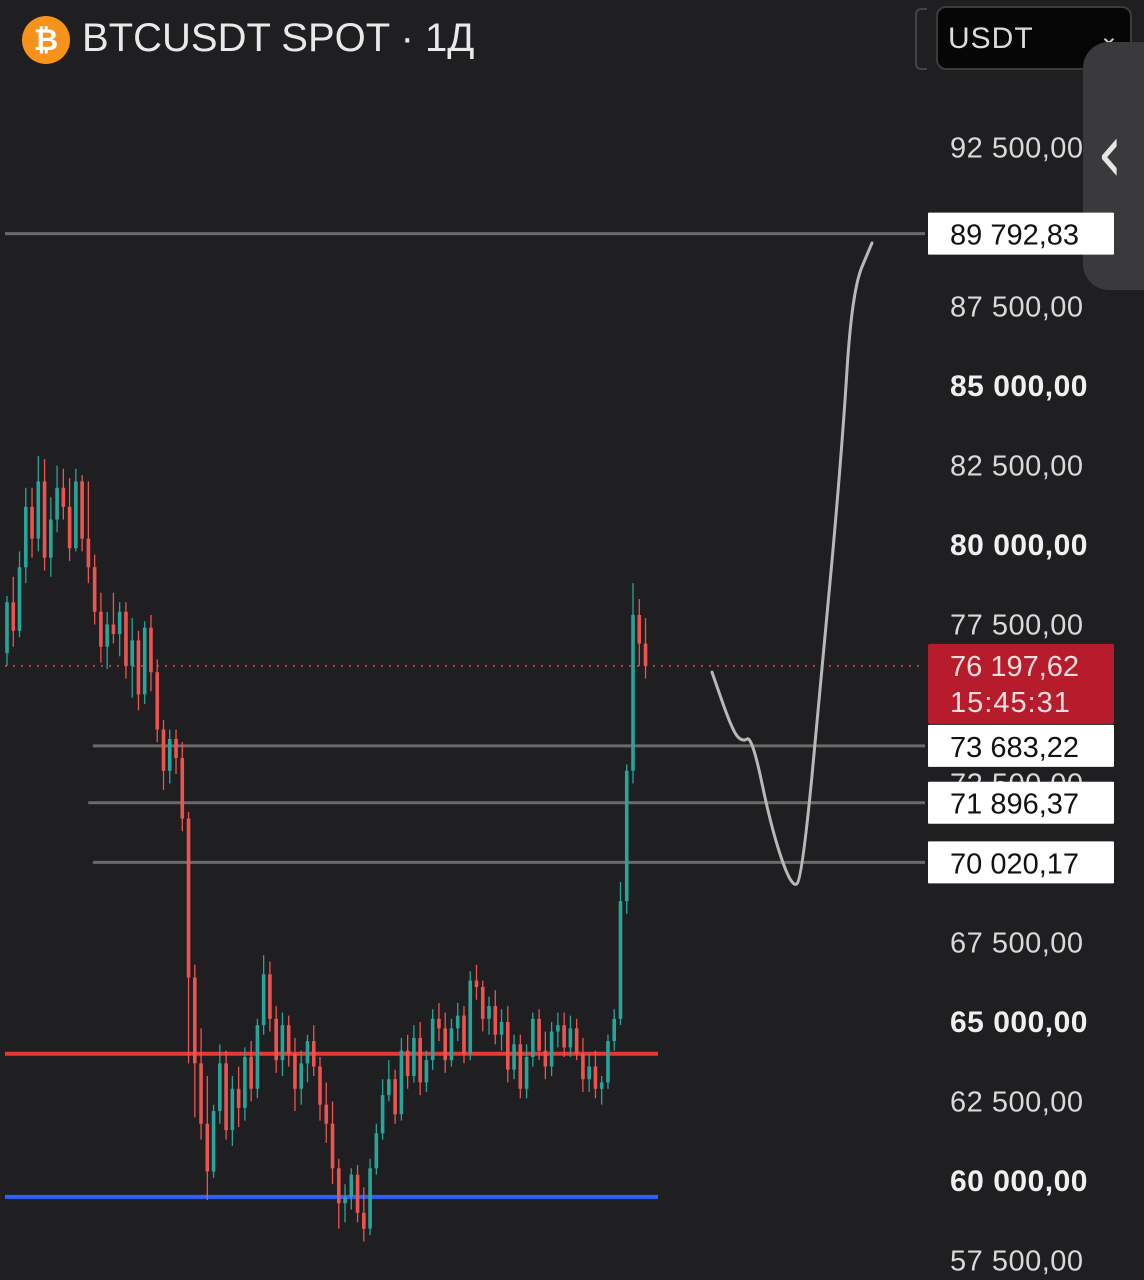  I want to click on y-tick-label: 87 500,00, so click(1017, 308).